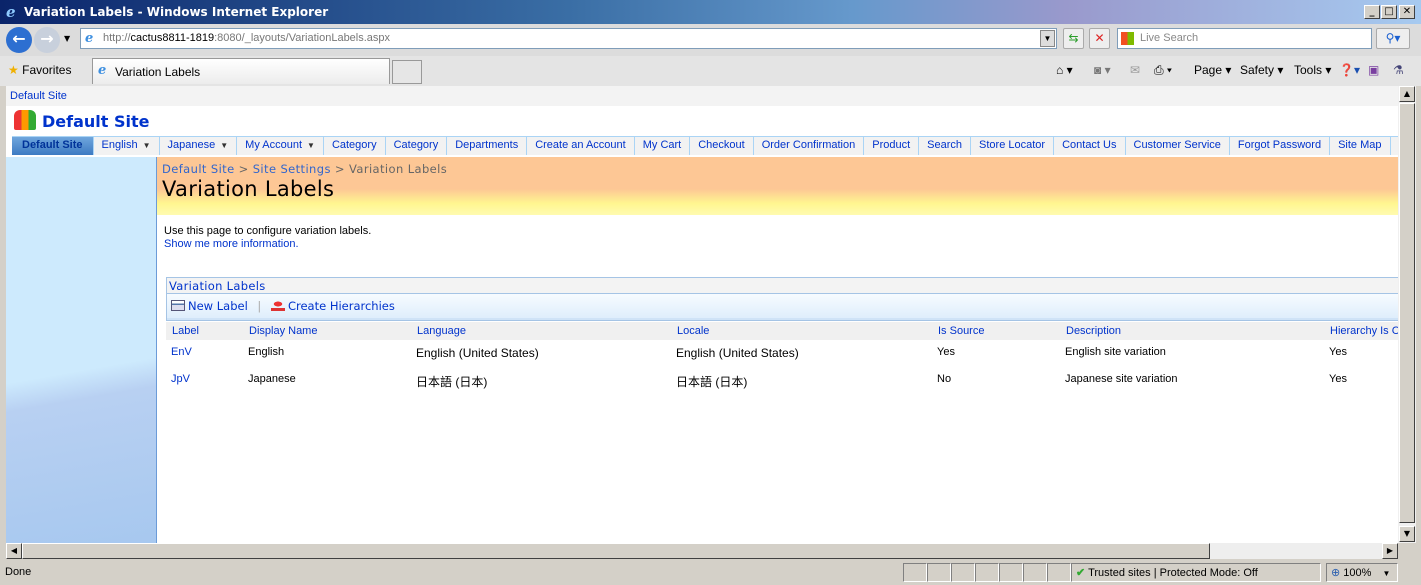  Describe the element at coordinates (241, 71) in the screenshot. I see `browser-tab: e Variation Labels` at that location.